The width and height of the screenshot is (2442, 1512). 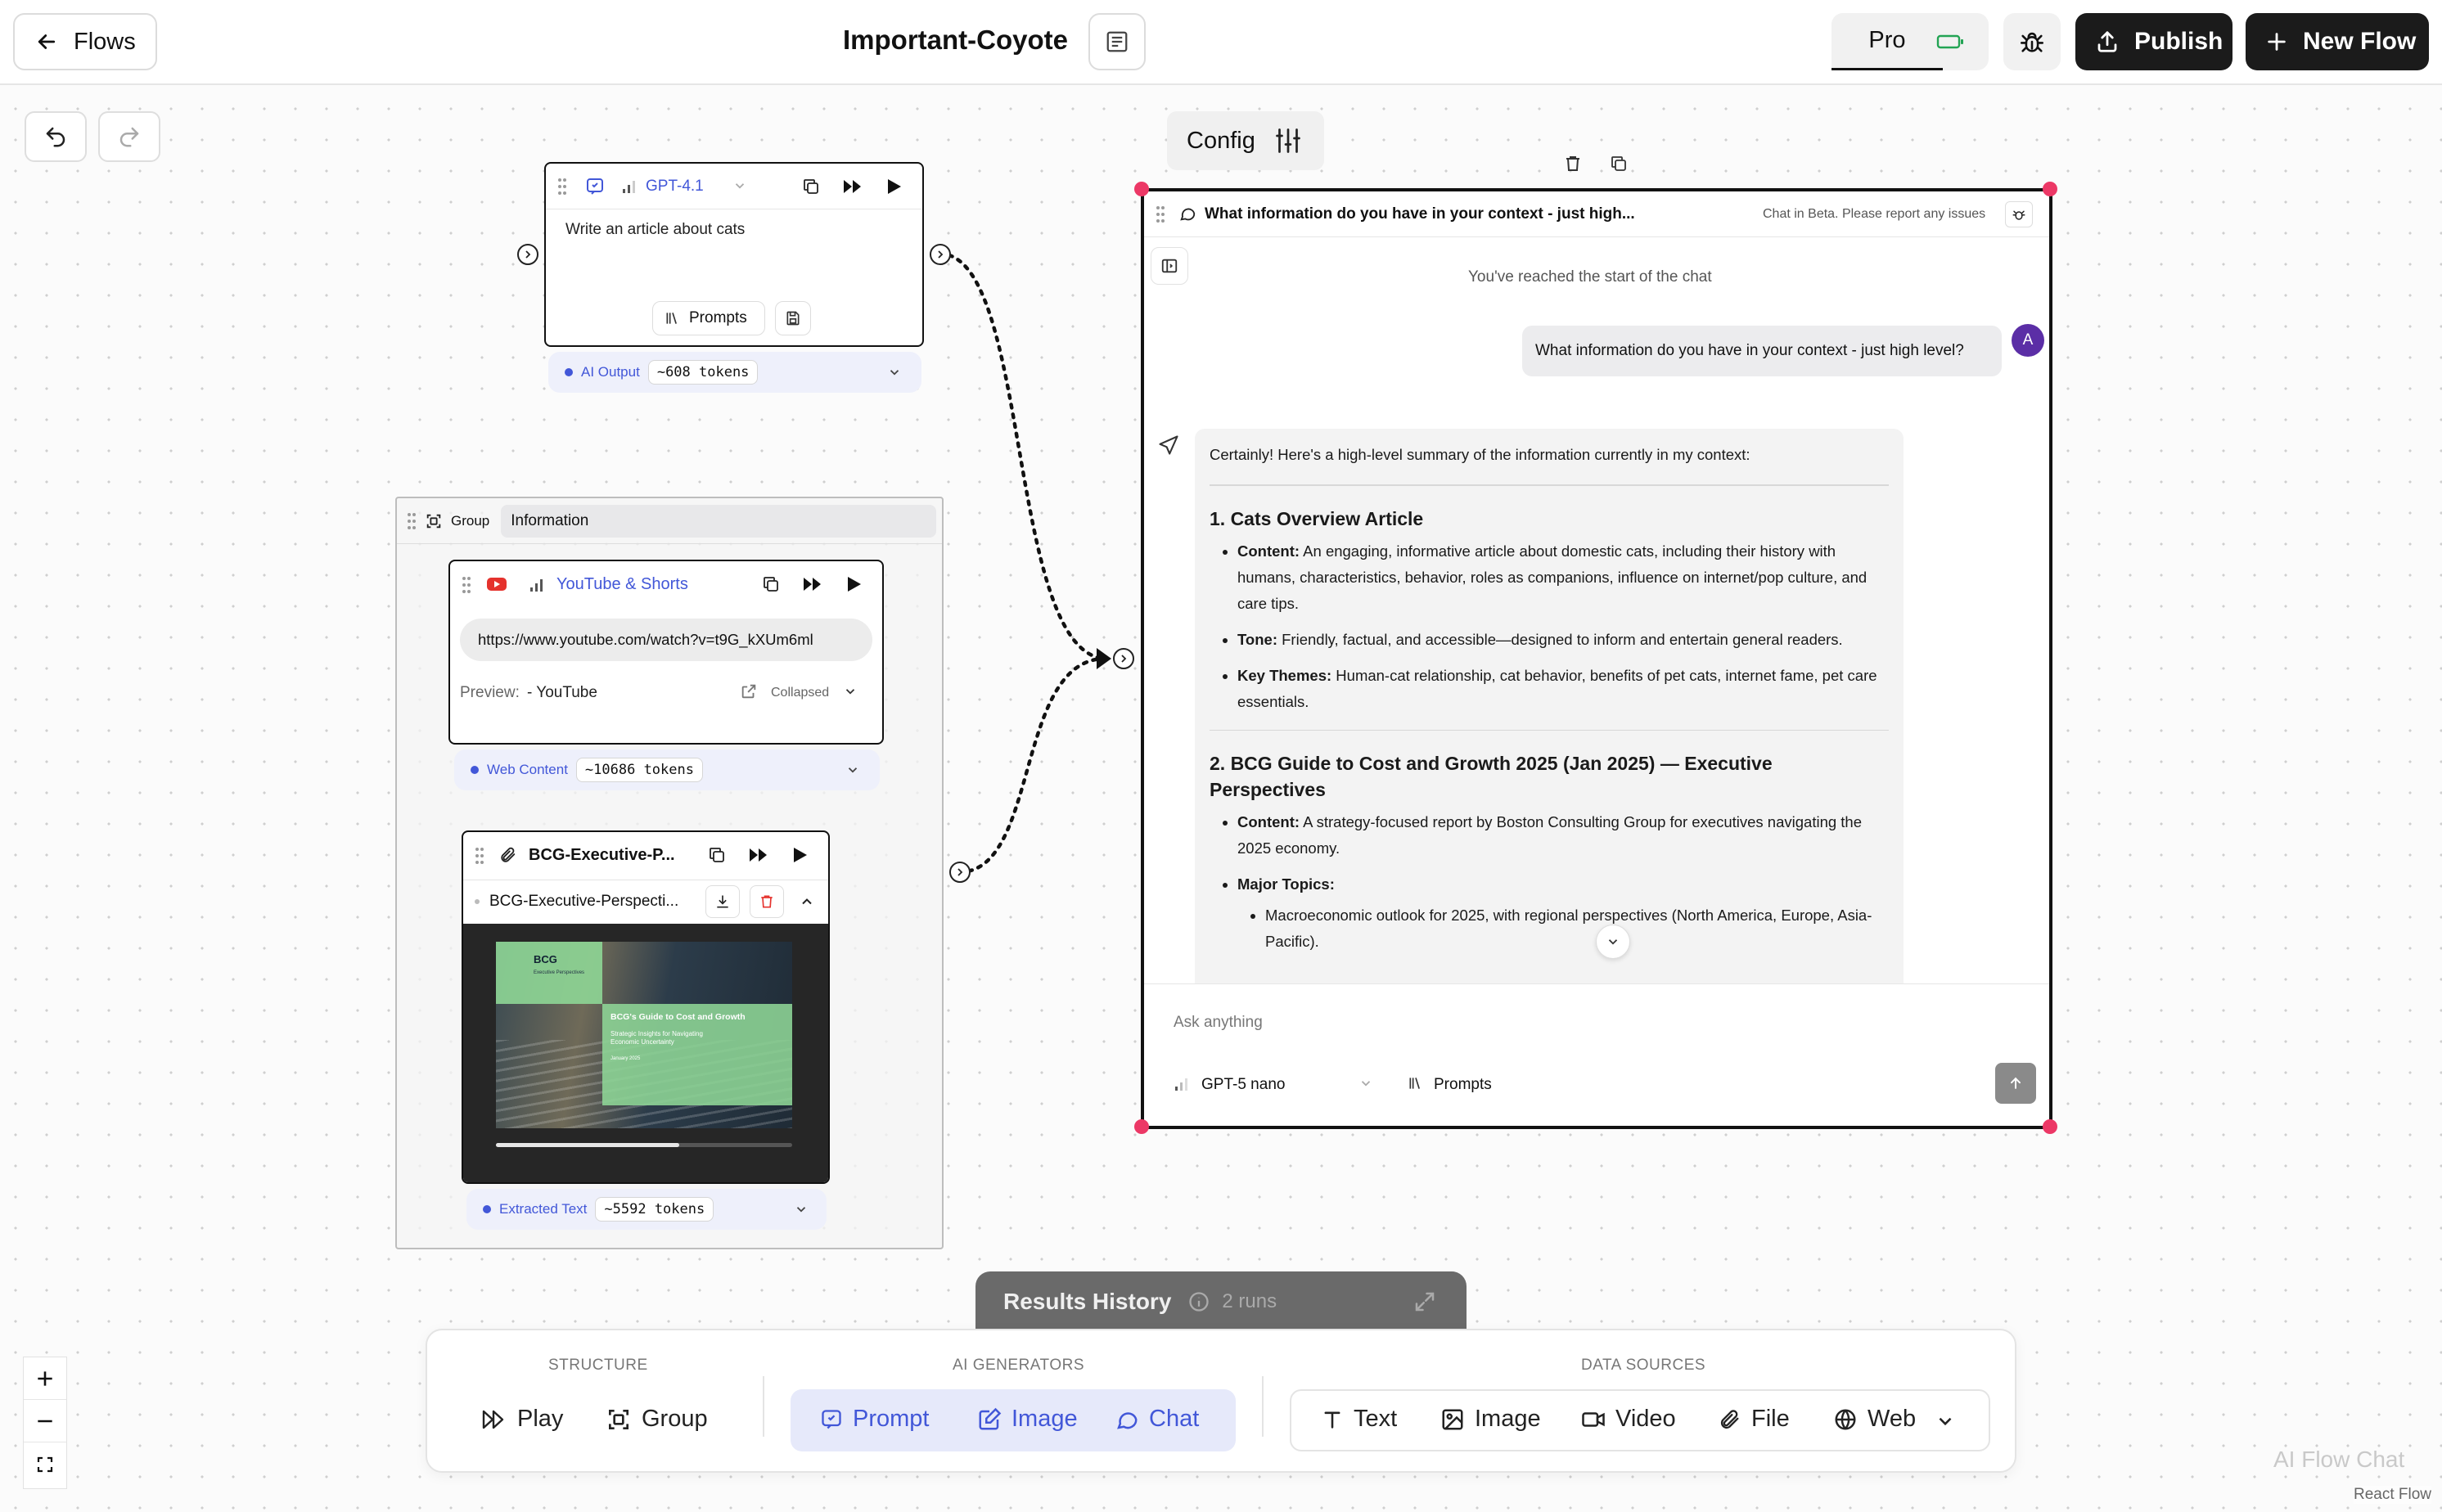 I want to click on web-content-bar: Web Content ~10686 tokens, so click(x=667, y=770).